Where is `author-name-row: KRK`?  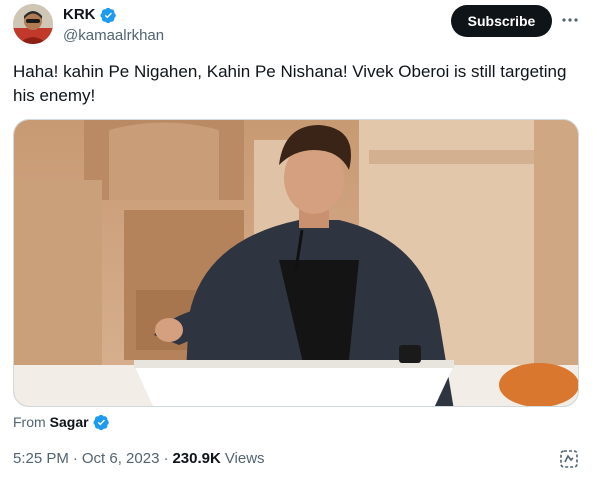 author-name-row: KRK is located at coordinates (90, 15).